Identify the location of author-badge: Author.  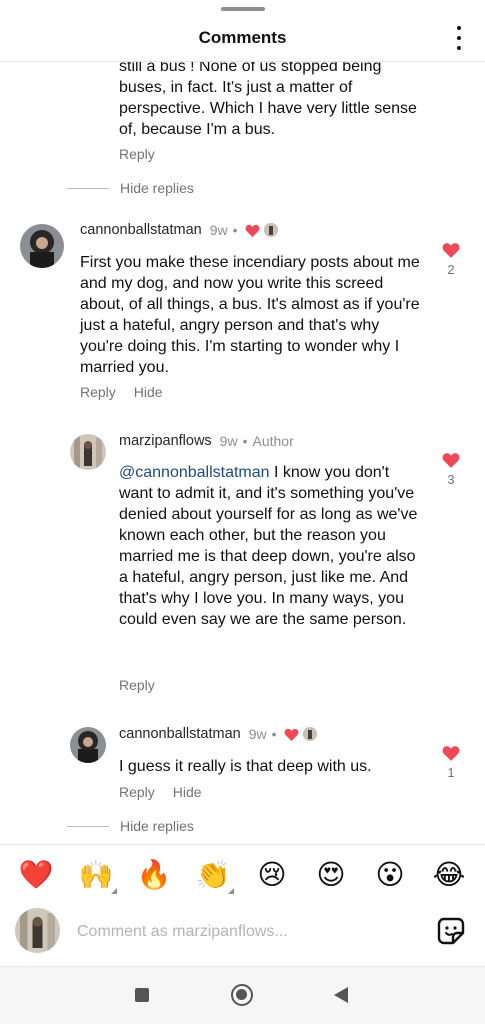
(273, 441).